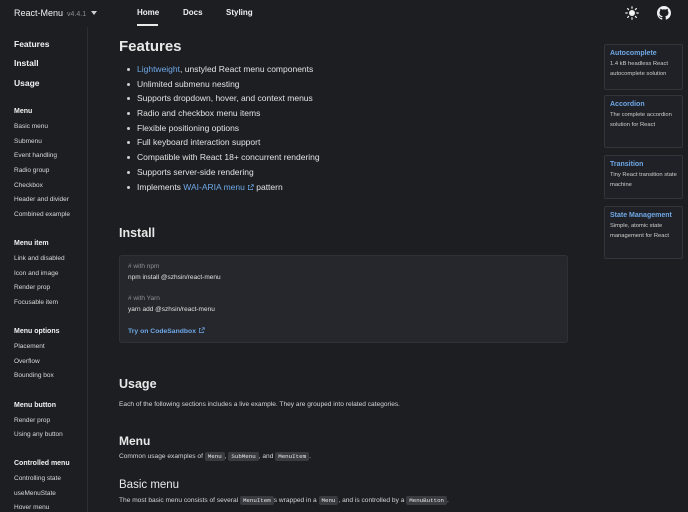 Image resolution: width=688 pixels, height=512 pixels. I want to click on sidebar-group-menu-item: Menu item, so click(31, 243).